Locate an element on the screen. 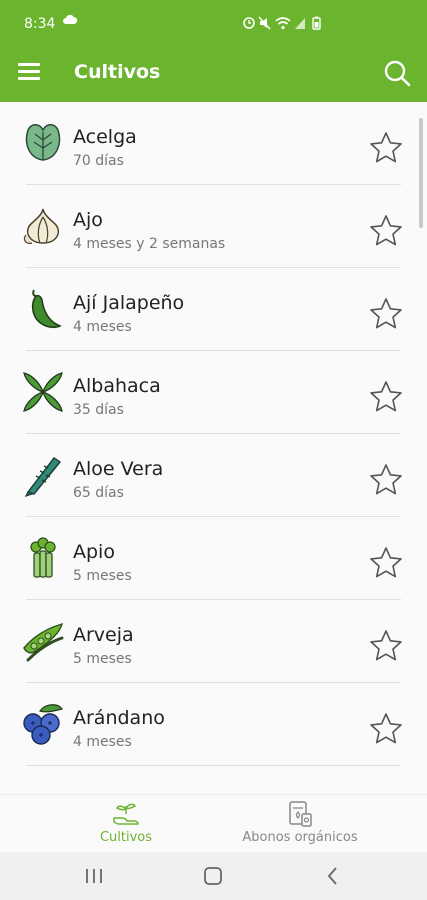  status-bar: 8:34 is located at coordinates (213, 22).